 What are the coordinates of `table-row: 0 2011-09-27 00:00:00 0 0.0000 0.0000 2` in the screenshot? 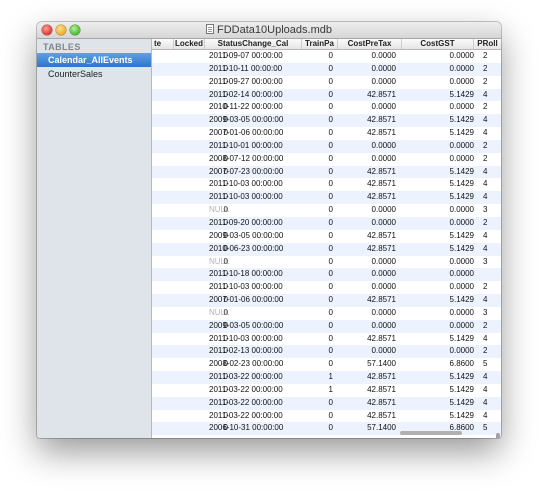 It's located at (326, 82).